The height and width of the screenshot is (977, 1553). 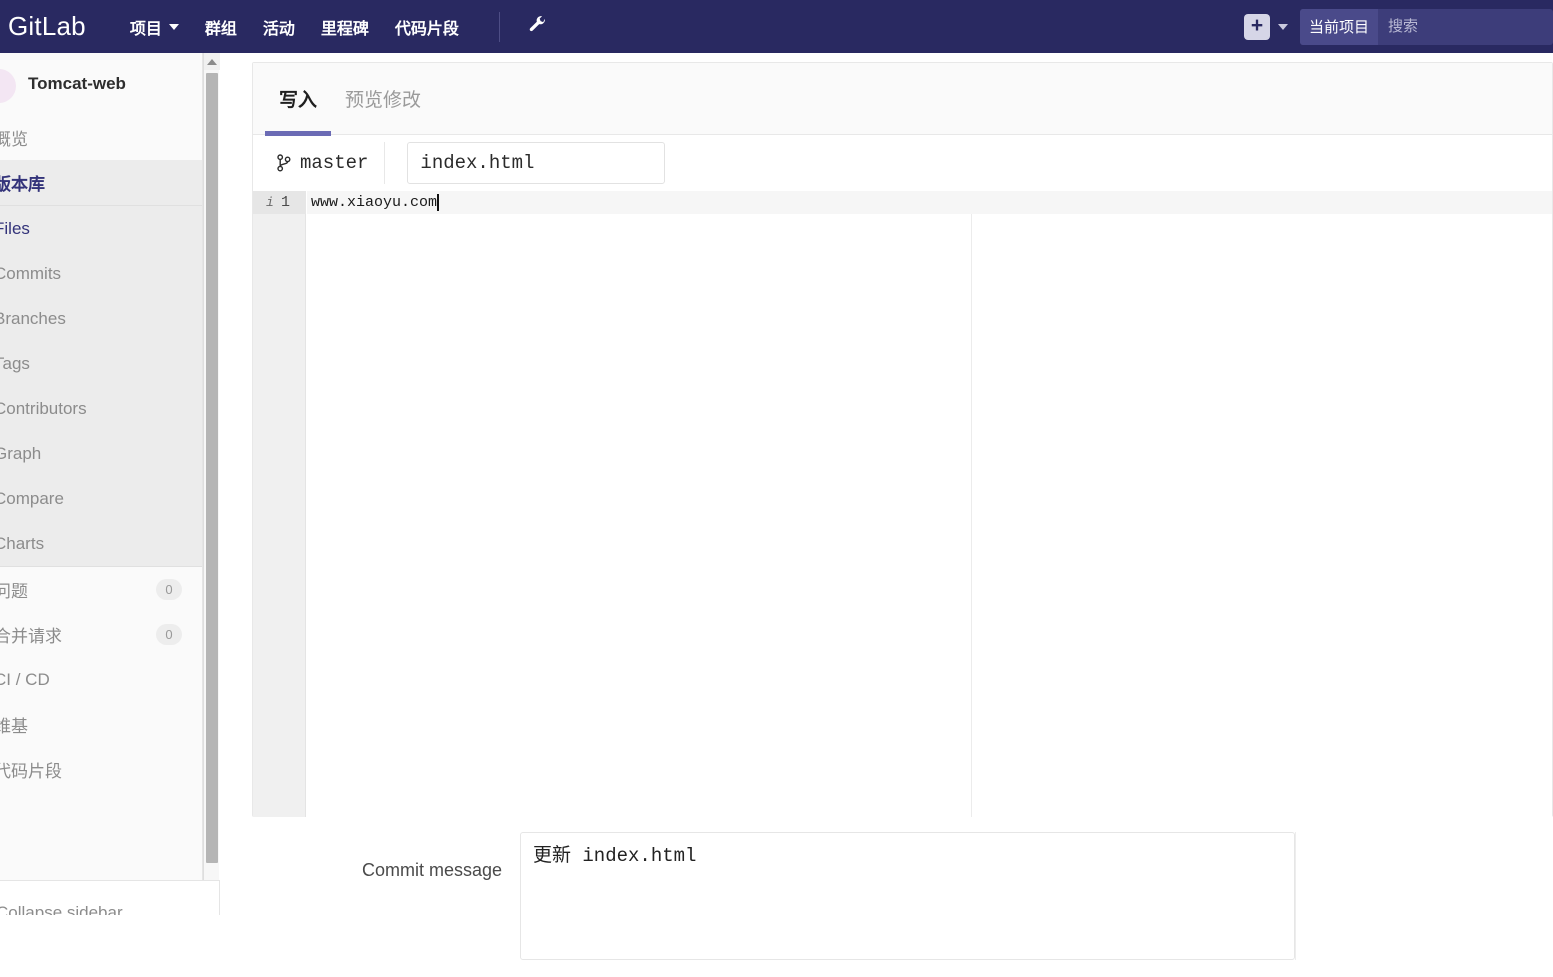 What do you see at coordinates (8, 86) in the screenshot?
I see `avatar` at bounding box center [8, 86].